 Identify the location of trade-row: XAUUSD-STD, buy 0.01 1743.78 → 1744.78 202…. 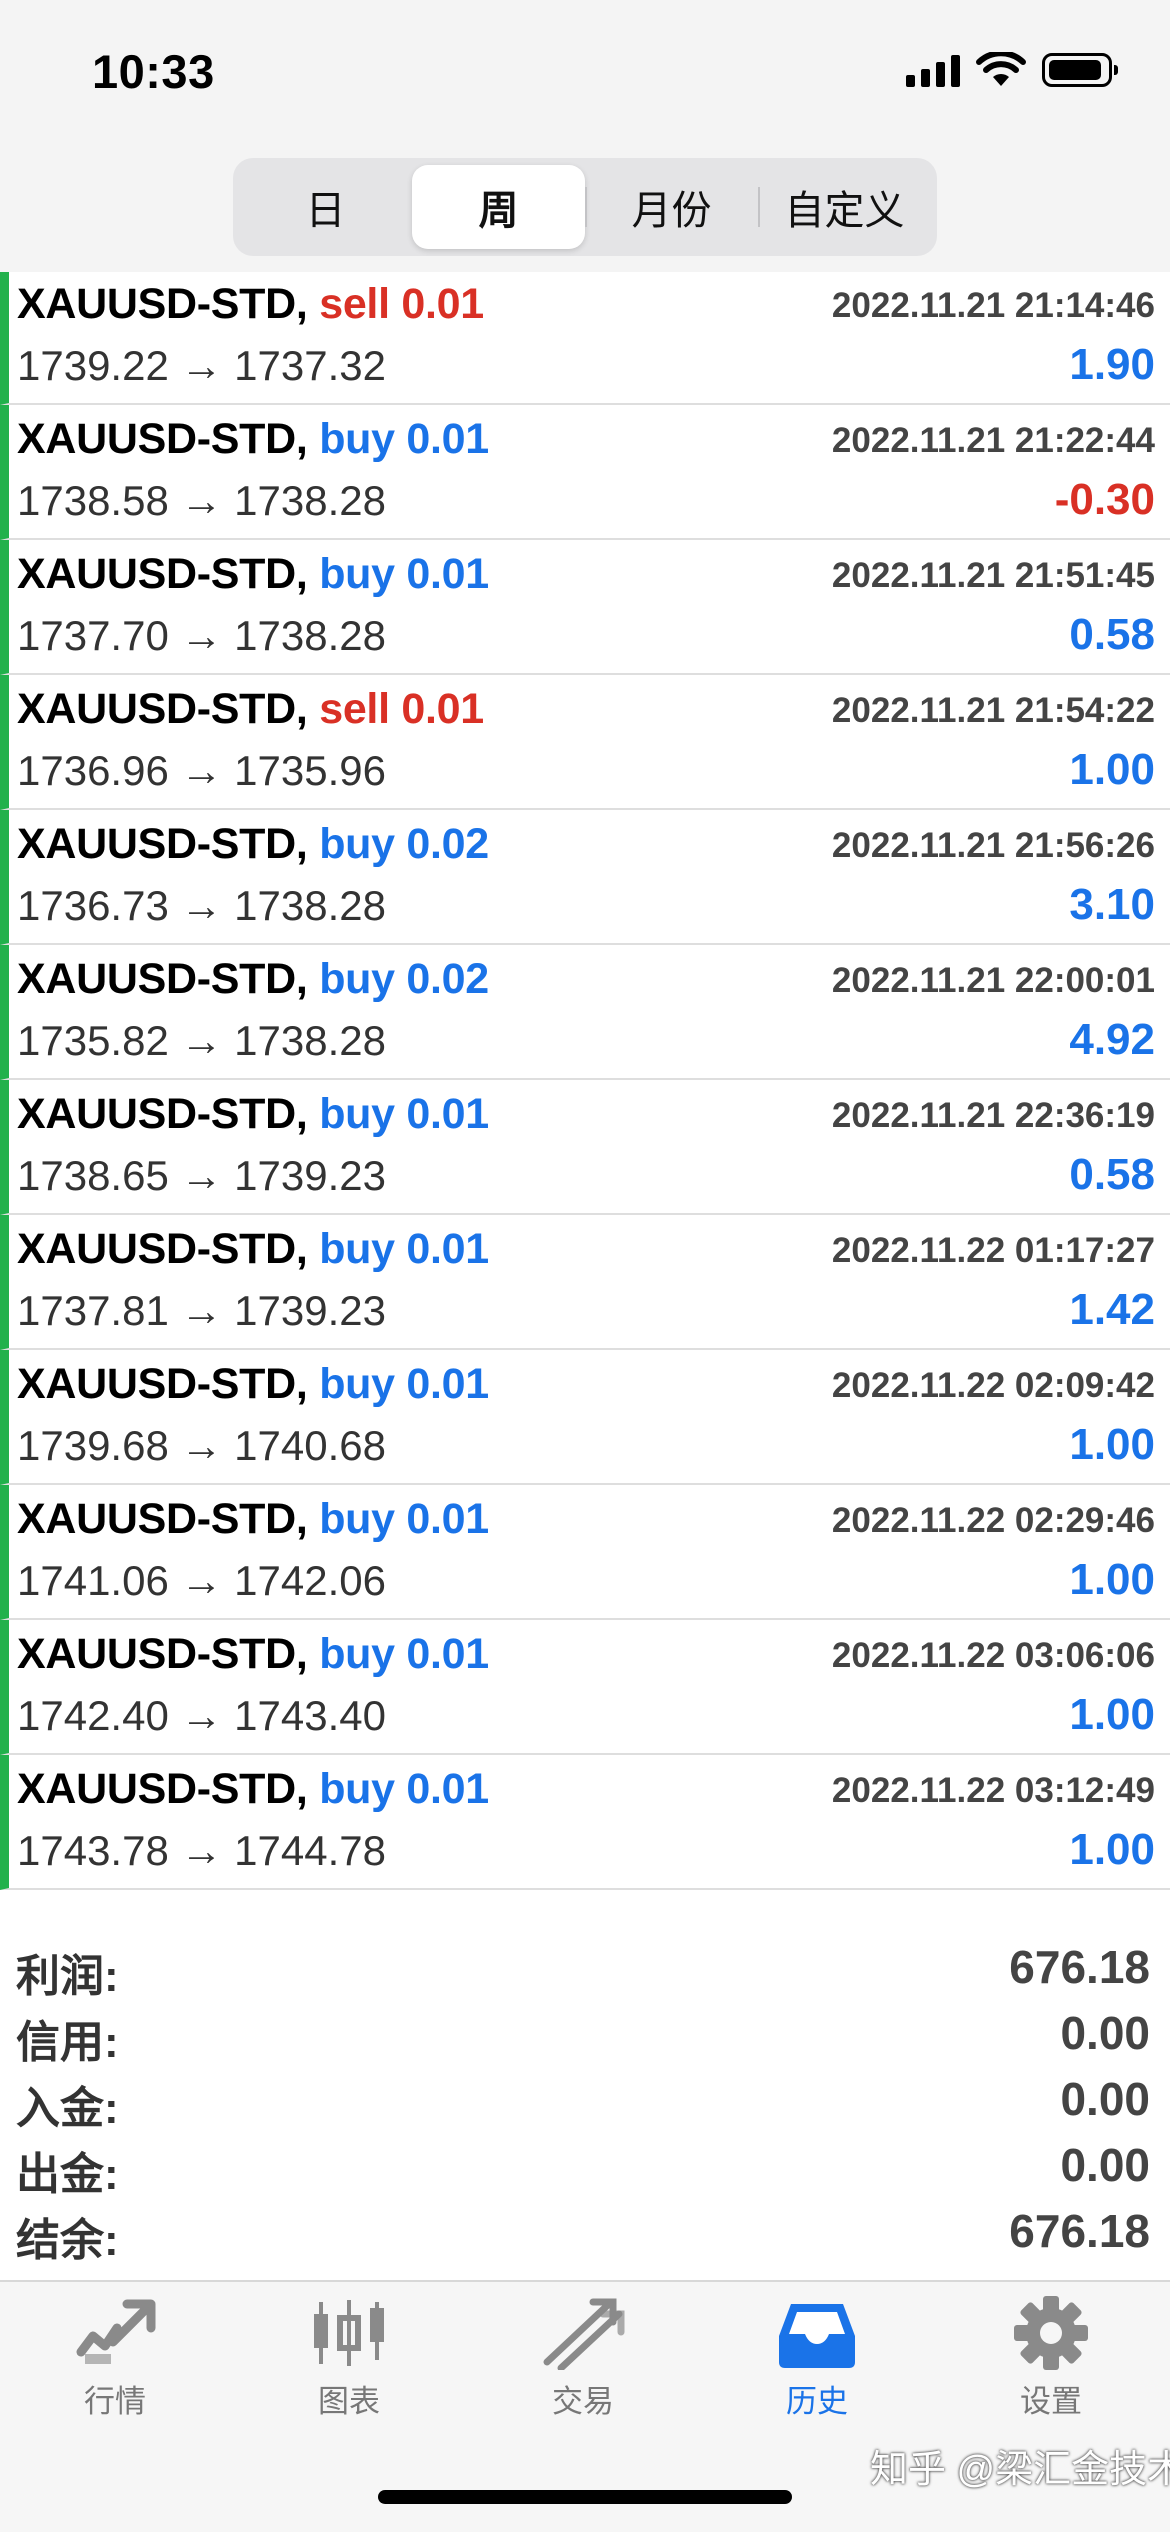
(585, 1822).